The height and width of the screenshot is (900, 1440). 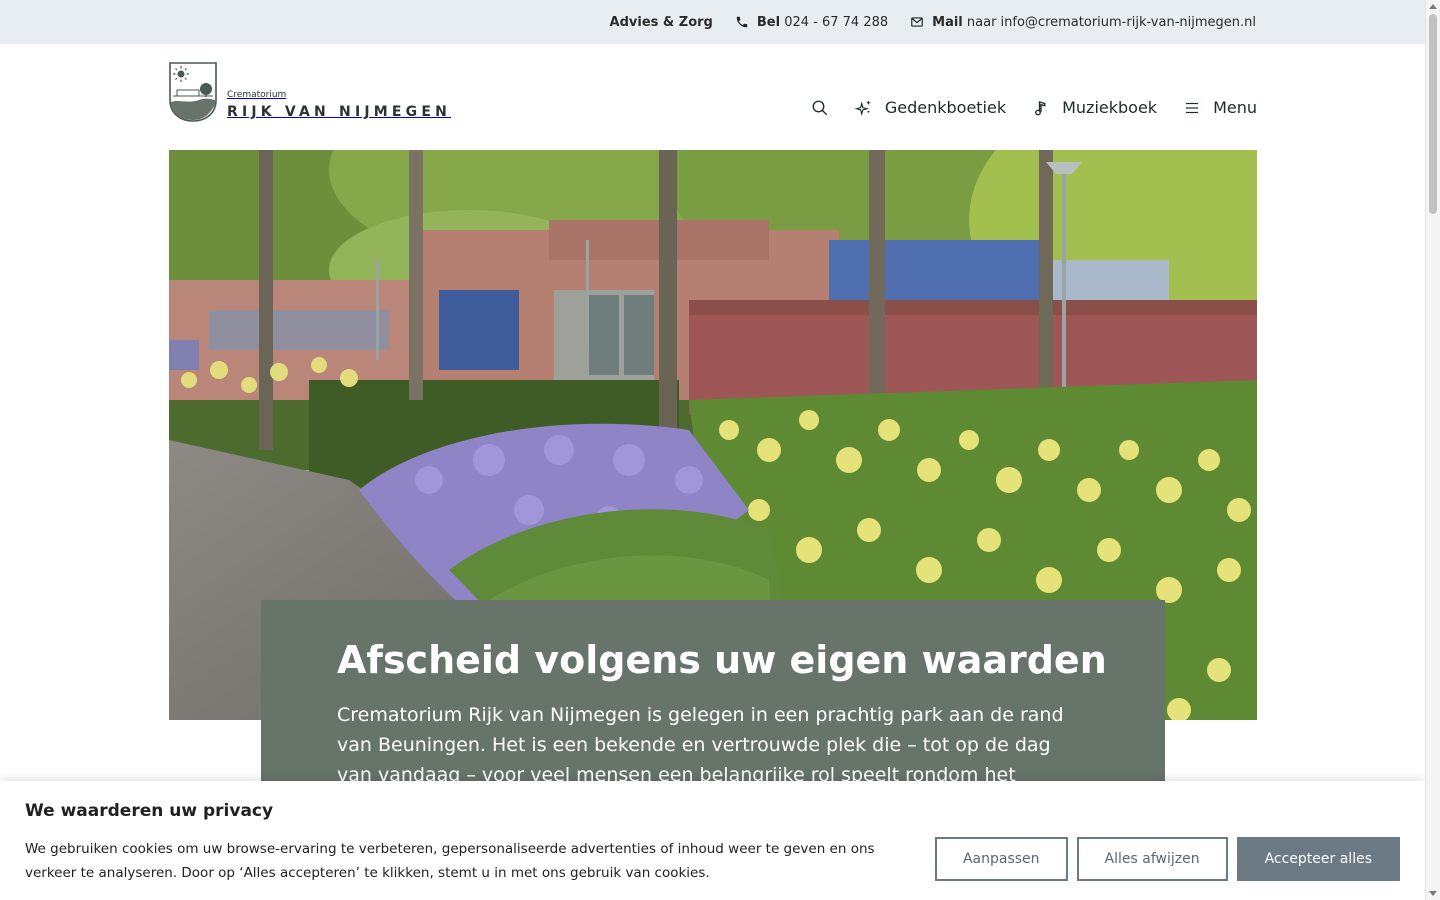 I want to click on advice-link: Advies & Zorg, so click(x=661, y=22).